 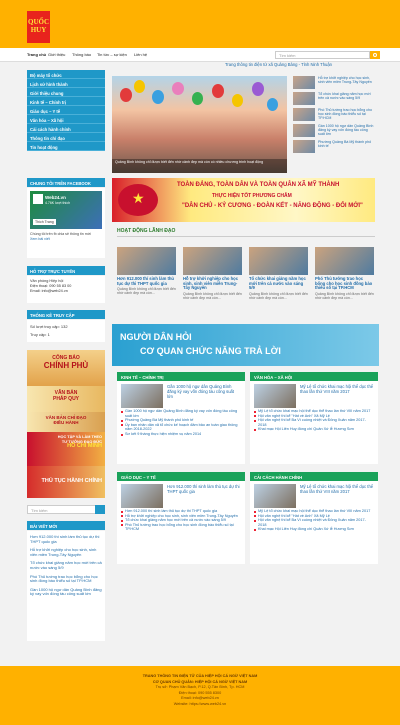 I want to click on leadership-title: HOẠT ĐỘNG LÃNH ĐẠO, so click(x=146, y=231).